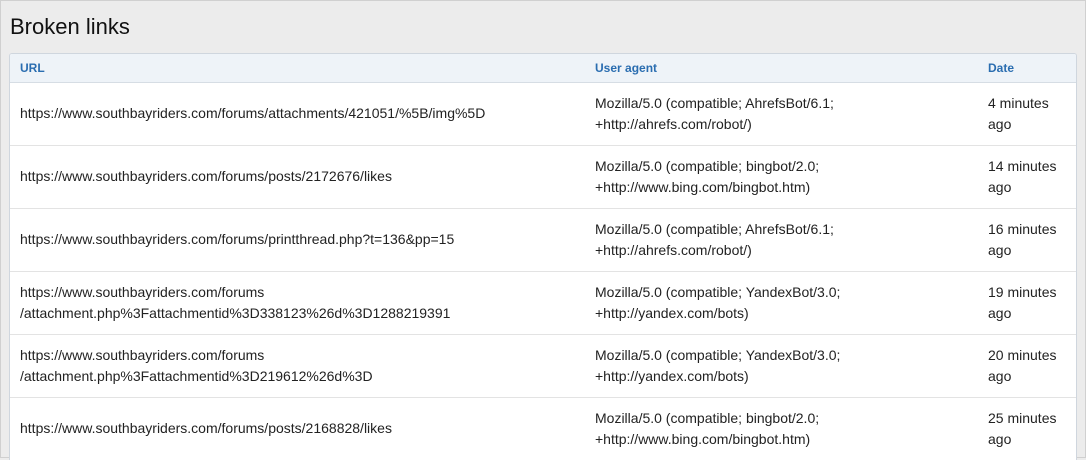  I want to click on table-header: URL User agent Date, so click(543, 68).